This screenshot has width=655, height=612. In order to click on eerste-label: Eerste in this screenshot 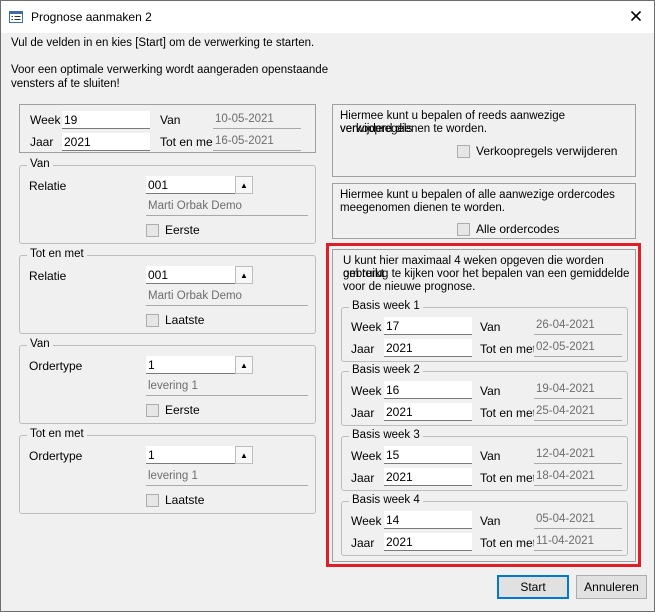, I will do `click(182, 410)`.